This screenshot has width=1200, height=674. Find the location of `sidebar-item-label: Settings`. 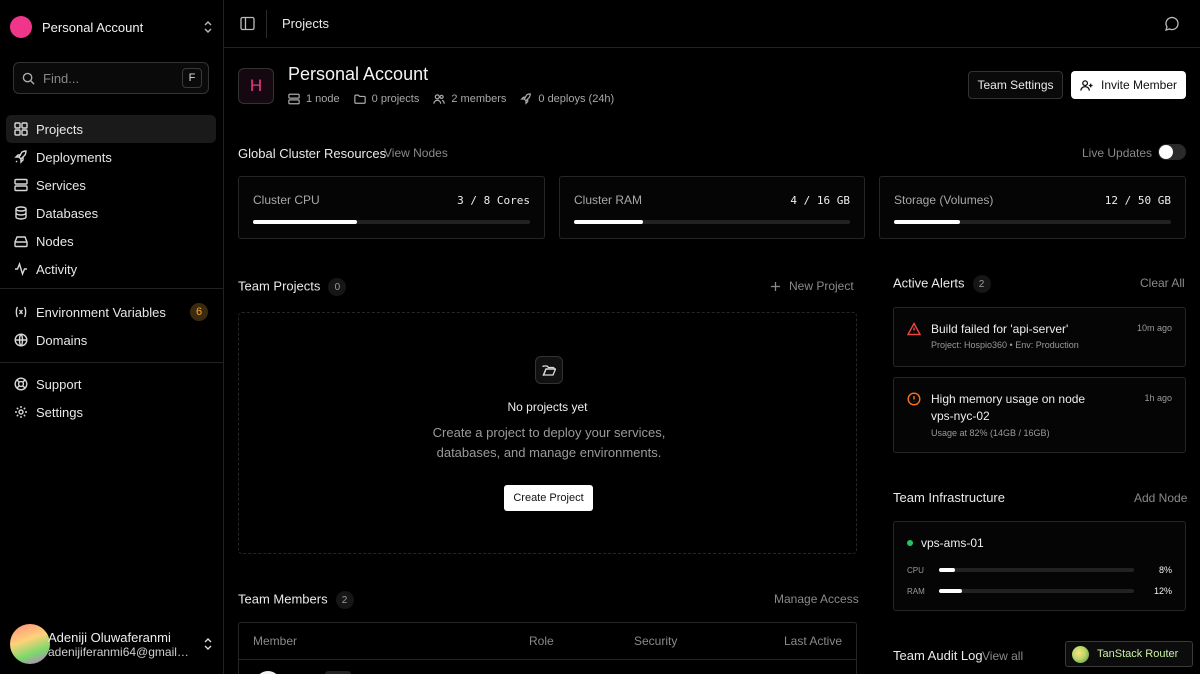

sidebar-item-label: Settings is located at coordinates (59, 412).